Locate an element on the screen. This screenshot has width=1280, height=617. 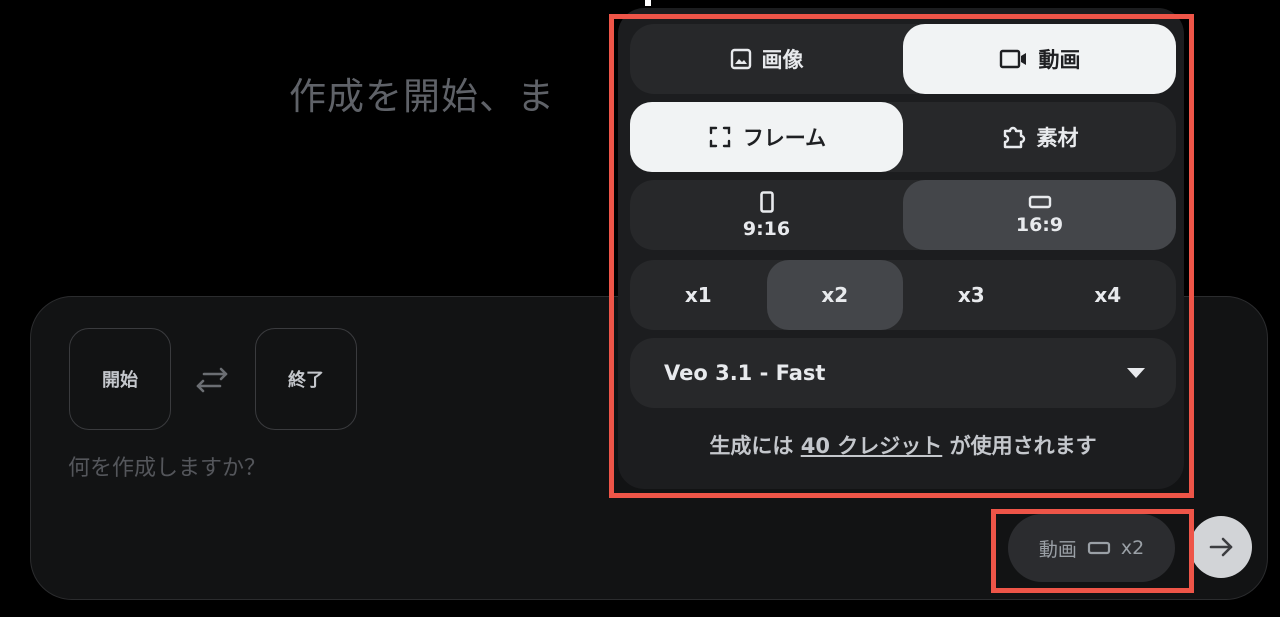
source-ingredients: 素材 is located at coordinates (1039, 137).